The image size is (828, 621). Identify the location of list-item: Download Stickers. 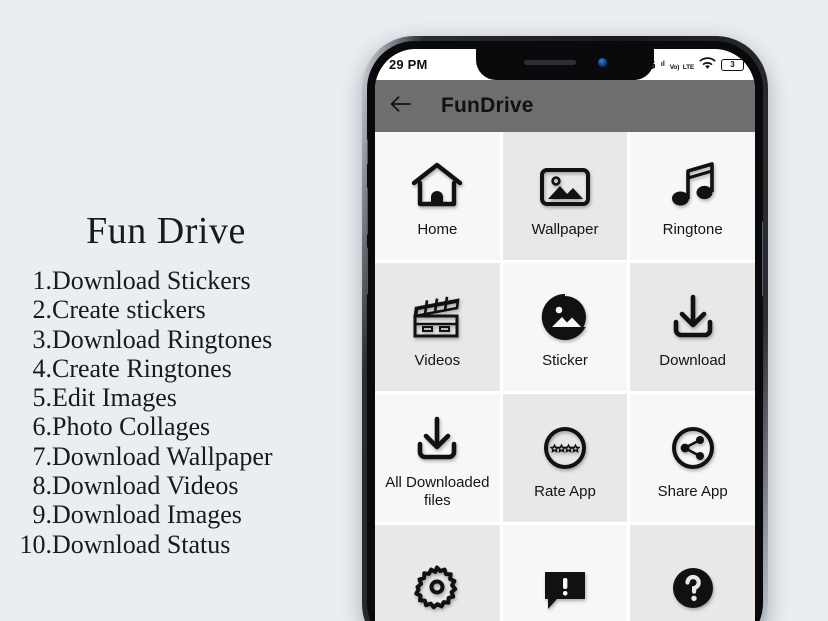
(125, 281).